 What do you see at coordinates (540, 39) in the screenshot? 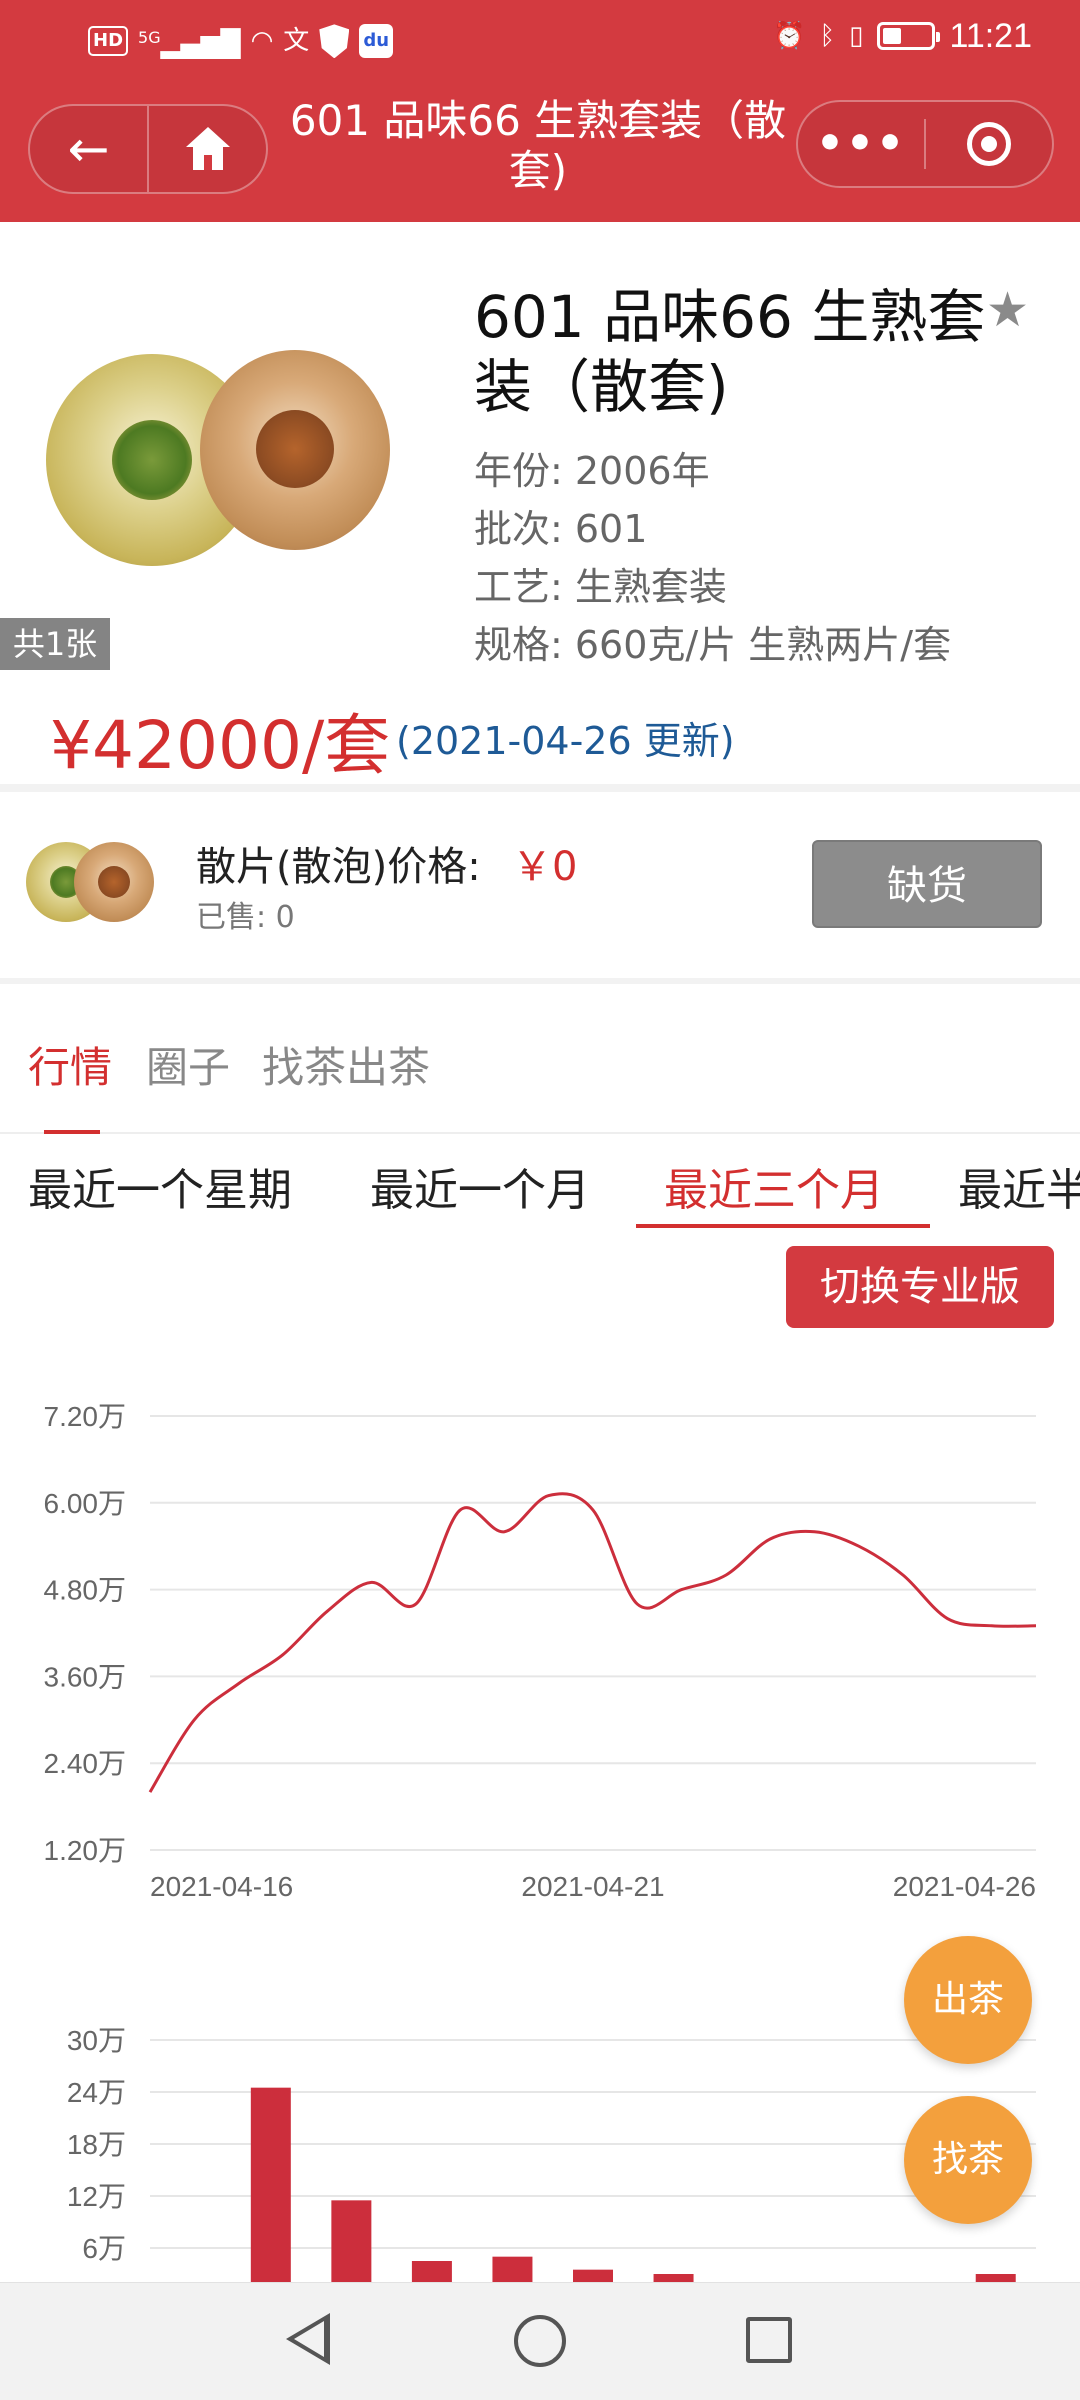
I see `status-bar: HD 5G▂▄▆█ ◠ 文 du ⏰ ᛒ ▯ 11:21` at bounding box center [540, 39].